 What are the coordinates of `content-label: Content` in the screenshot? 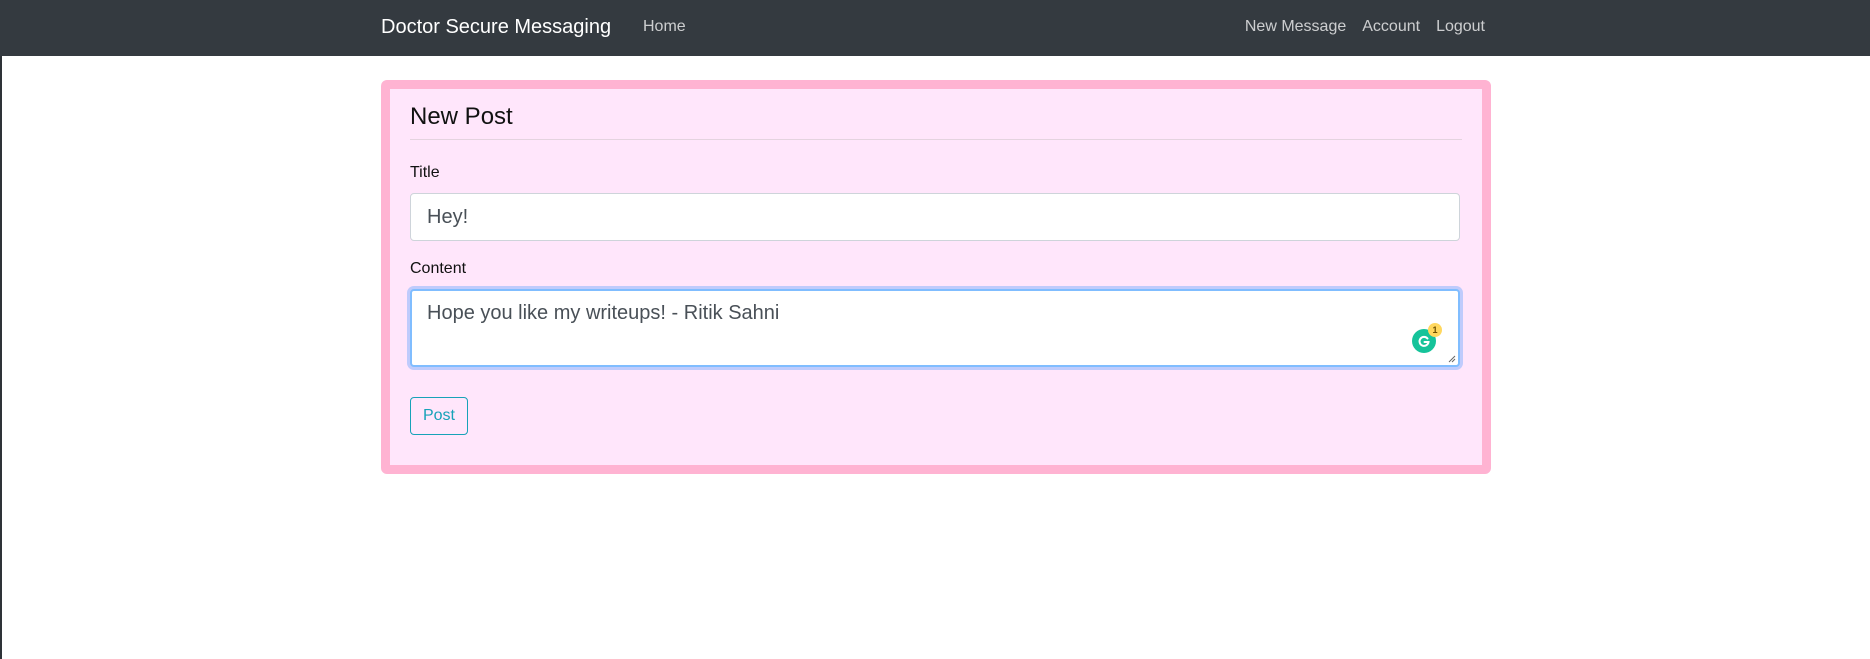 It's located at (438, 268).